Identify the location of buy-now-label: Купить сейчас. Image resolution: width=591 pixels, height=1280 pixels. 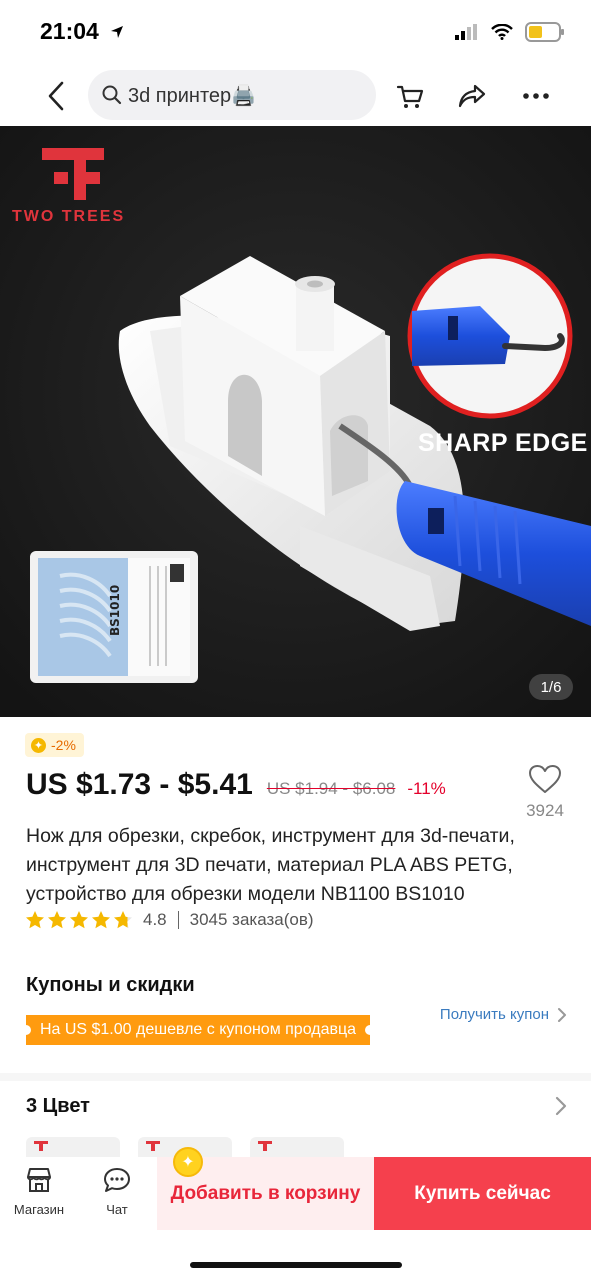
(482, 1193).